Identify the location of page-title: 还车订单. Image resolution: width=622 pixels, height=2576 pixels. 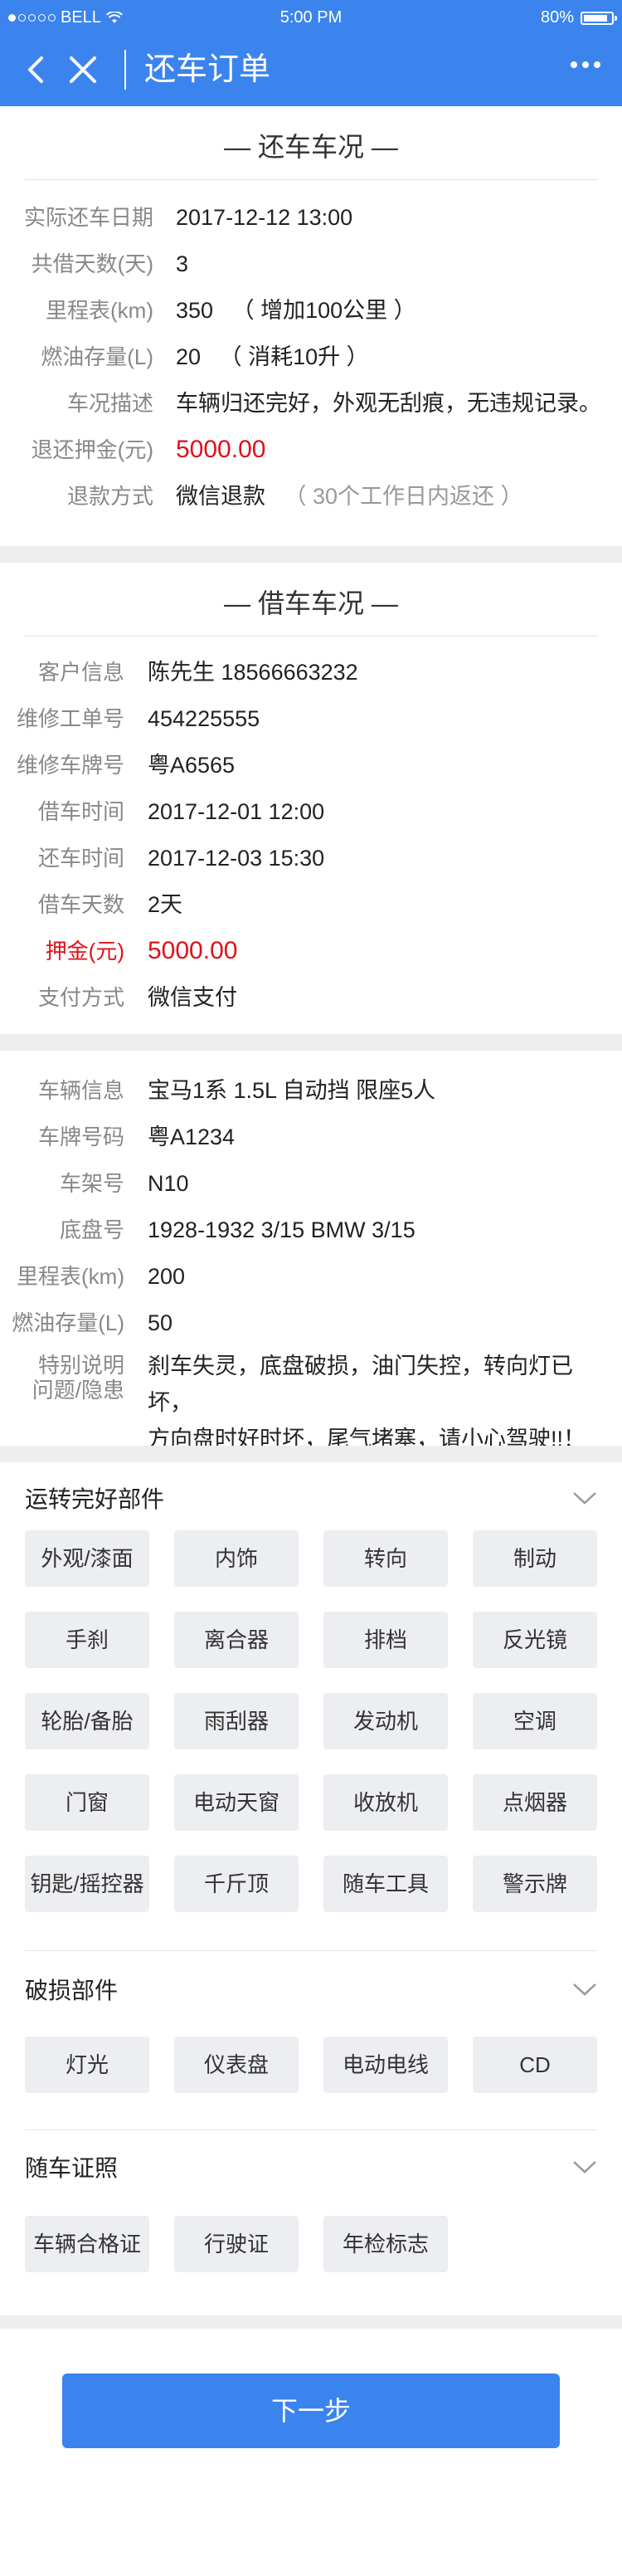
(207, 69).